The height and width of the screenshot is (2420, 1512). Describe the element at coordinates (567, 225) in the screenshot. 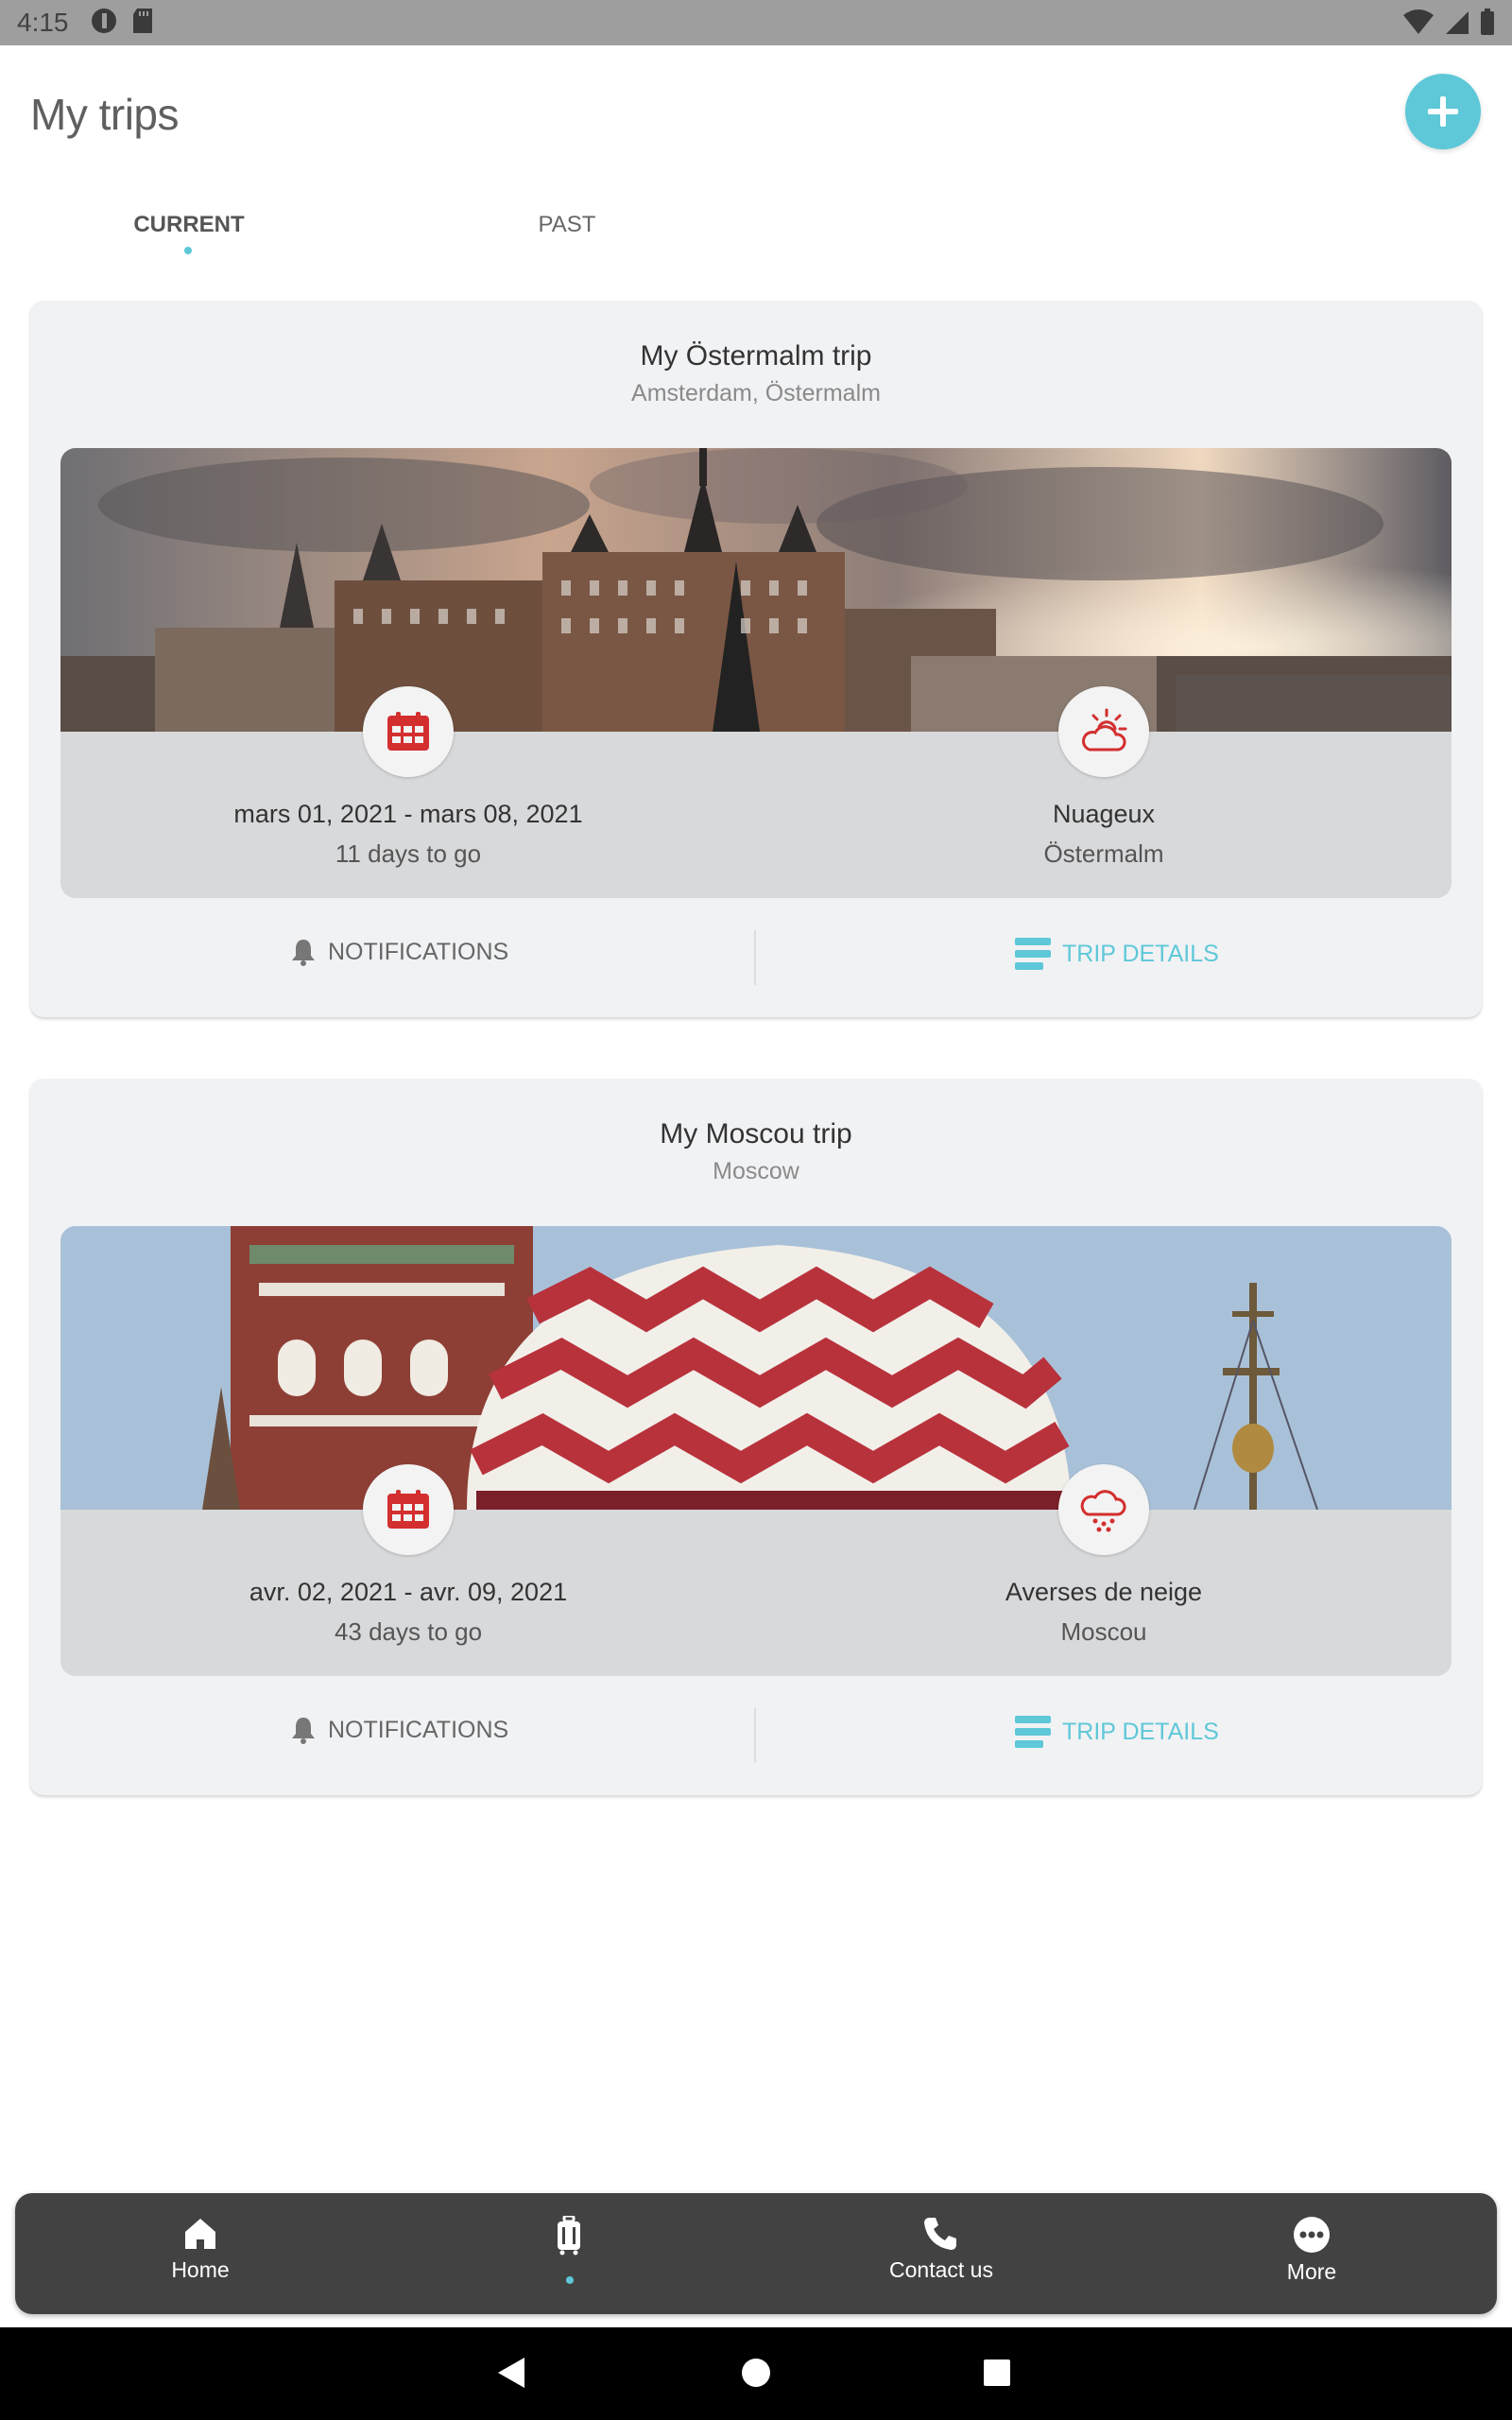

I see `tab-past: PAST` at that location.